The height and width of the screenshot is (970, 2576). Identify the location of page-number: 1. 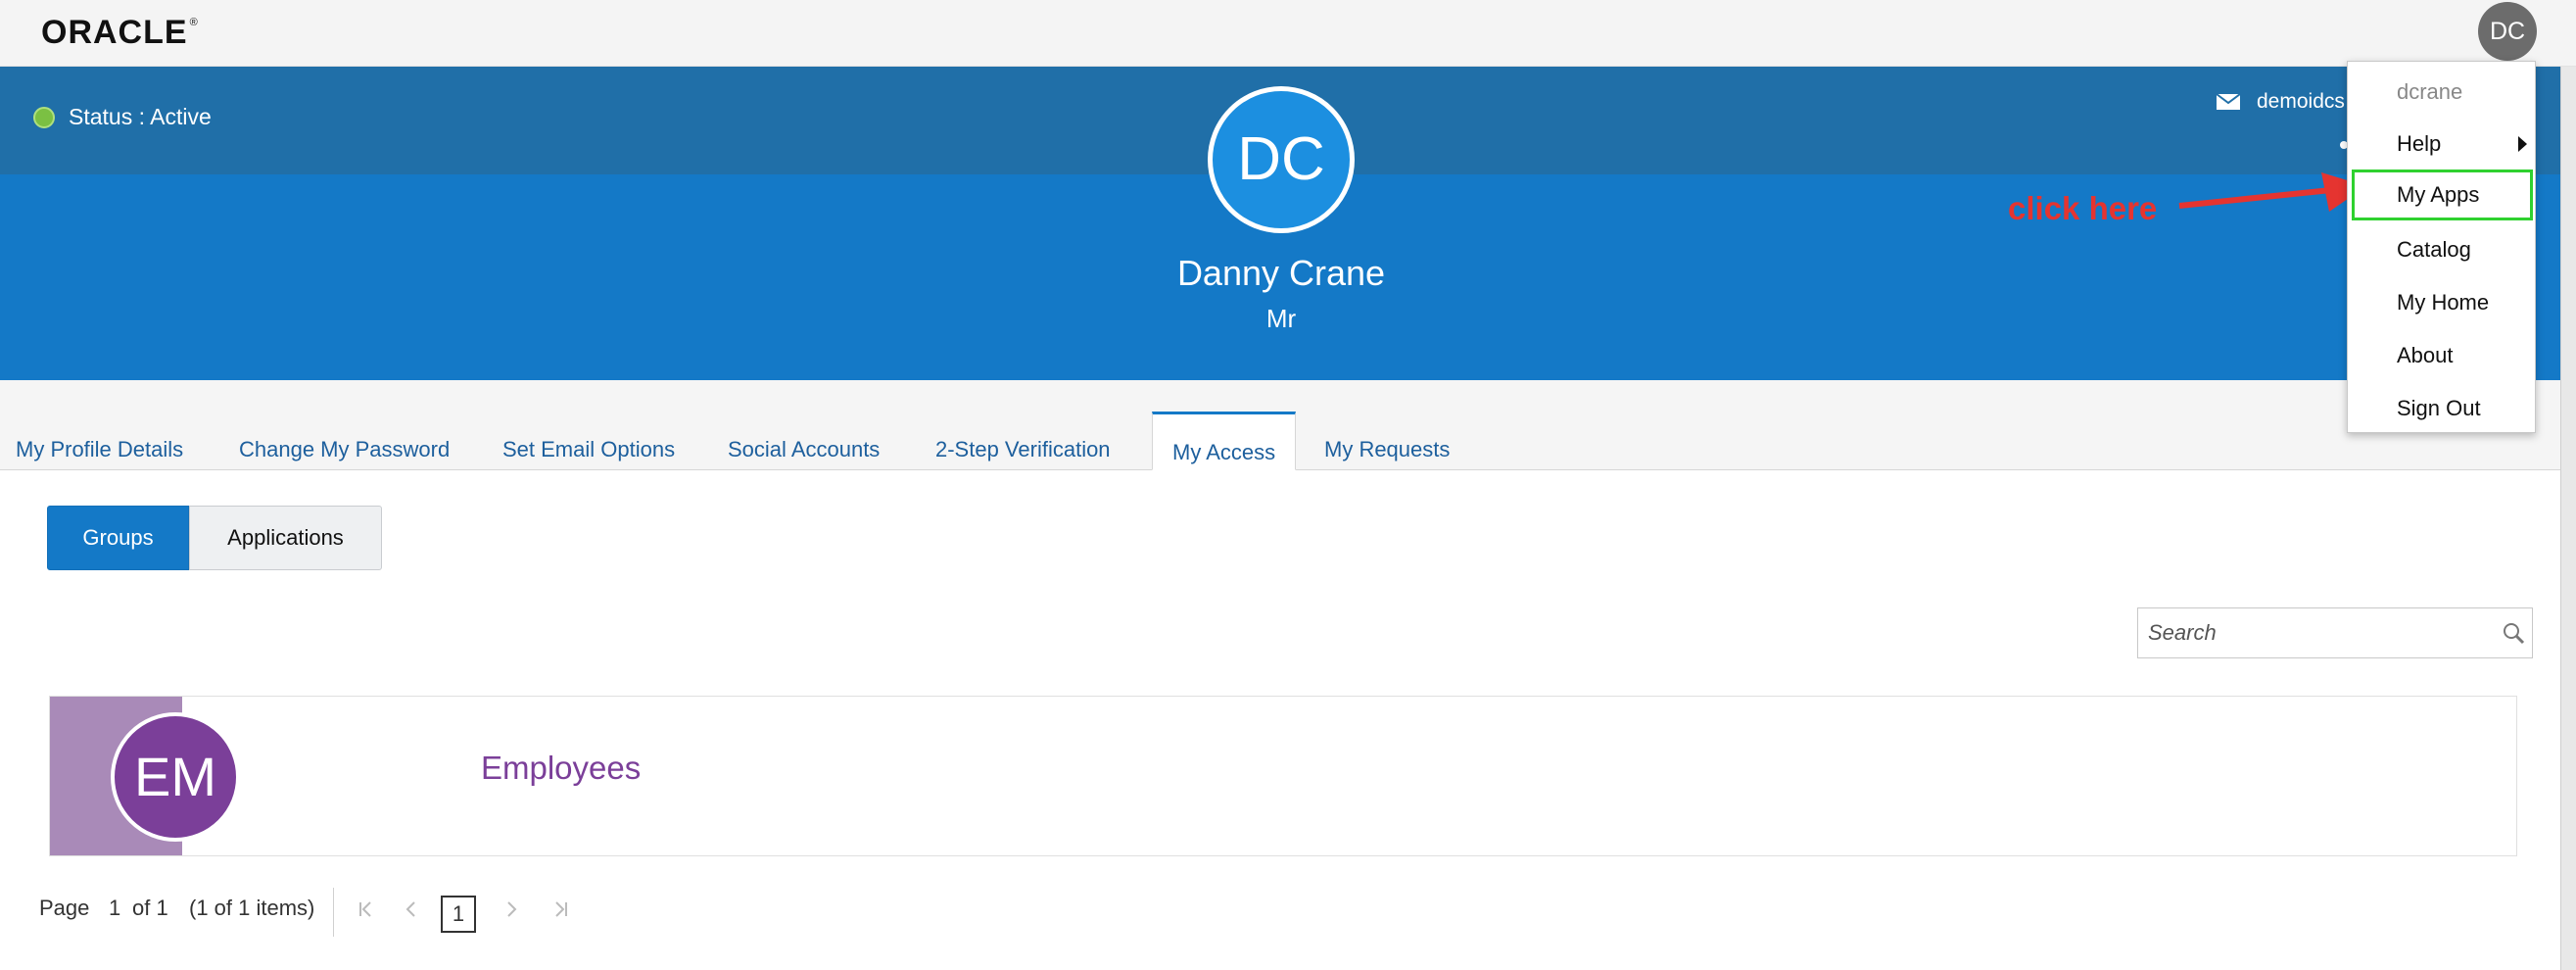
(115, 908).